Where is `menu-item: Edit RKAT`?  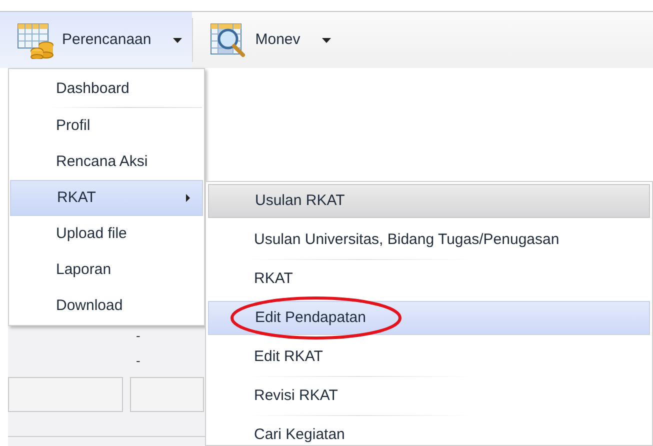
menu-item: Edit RKAT is located at coordinates (429, 357).